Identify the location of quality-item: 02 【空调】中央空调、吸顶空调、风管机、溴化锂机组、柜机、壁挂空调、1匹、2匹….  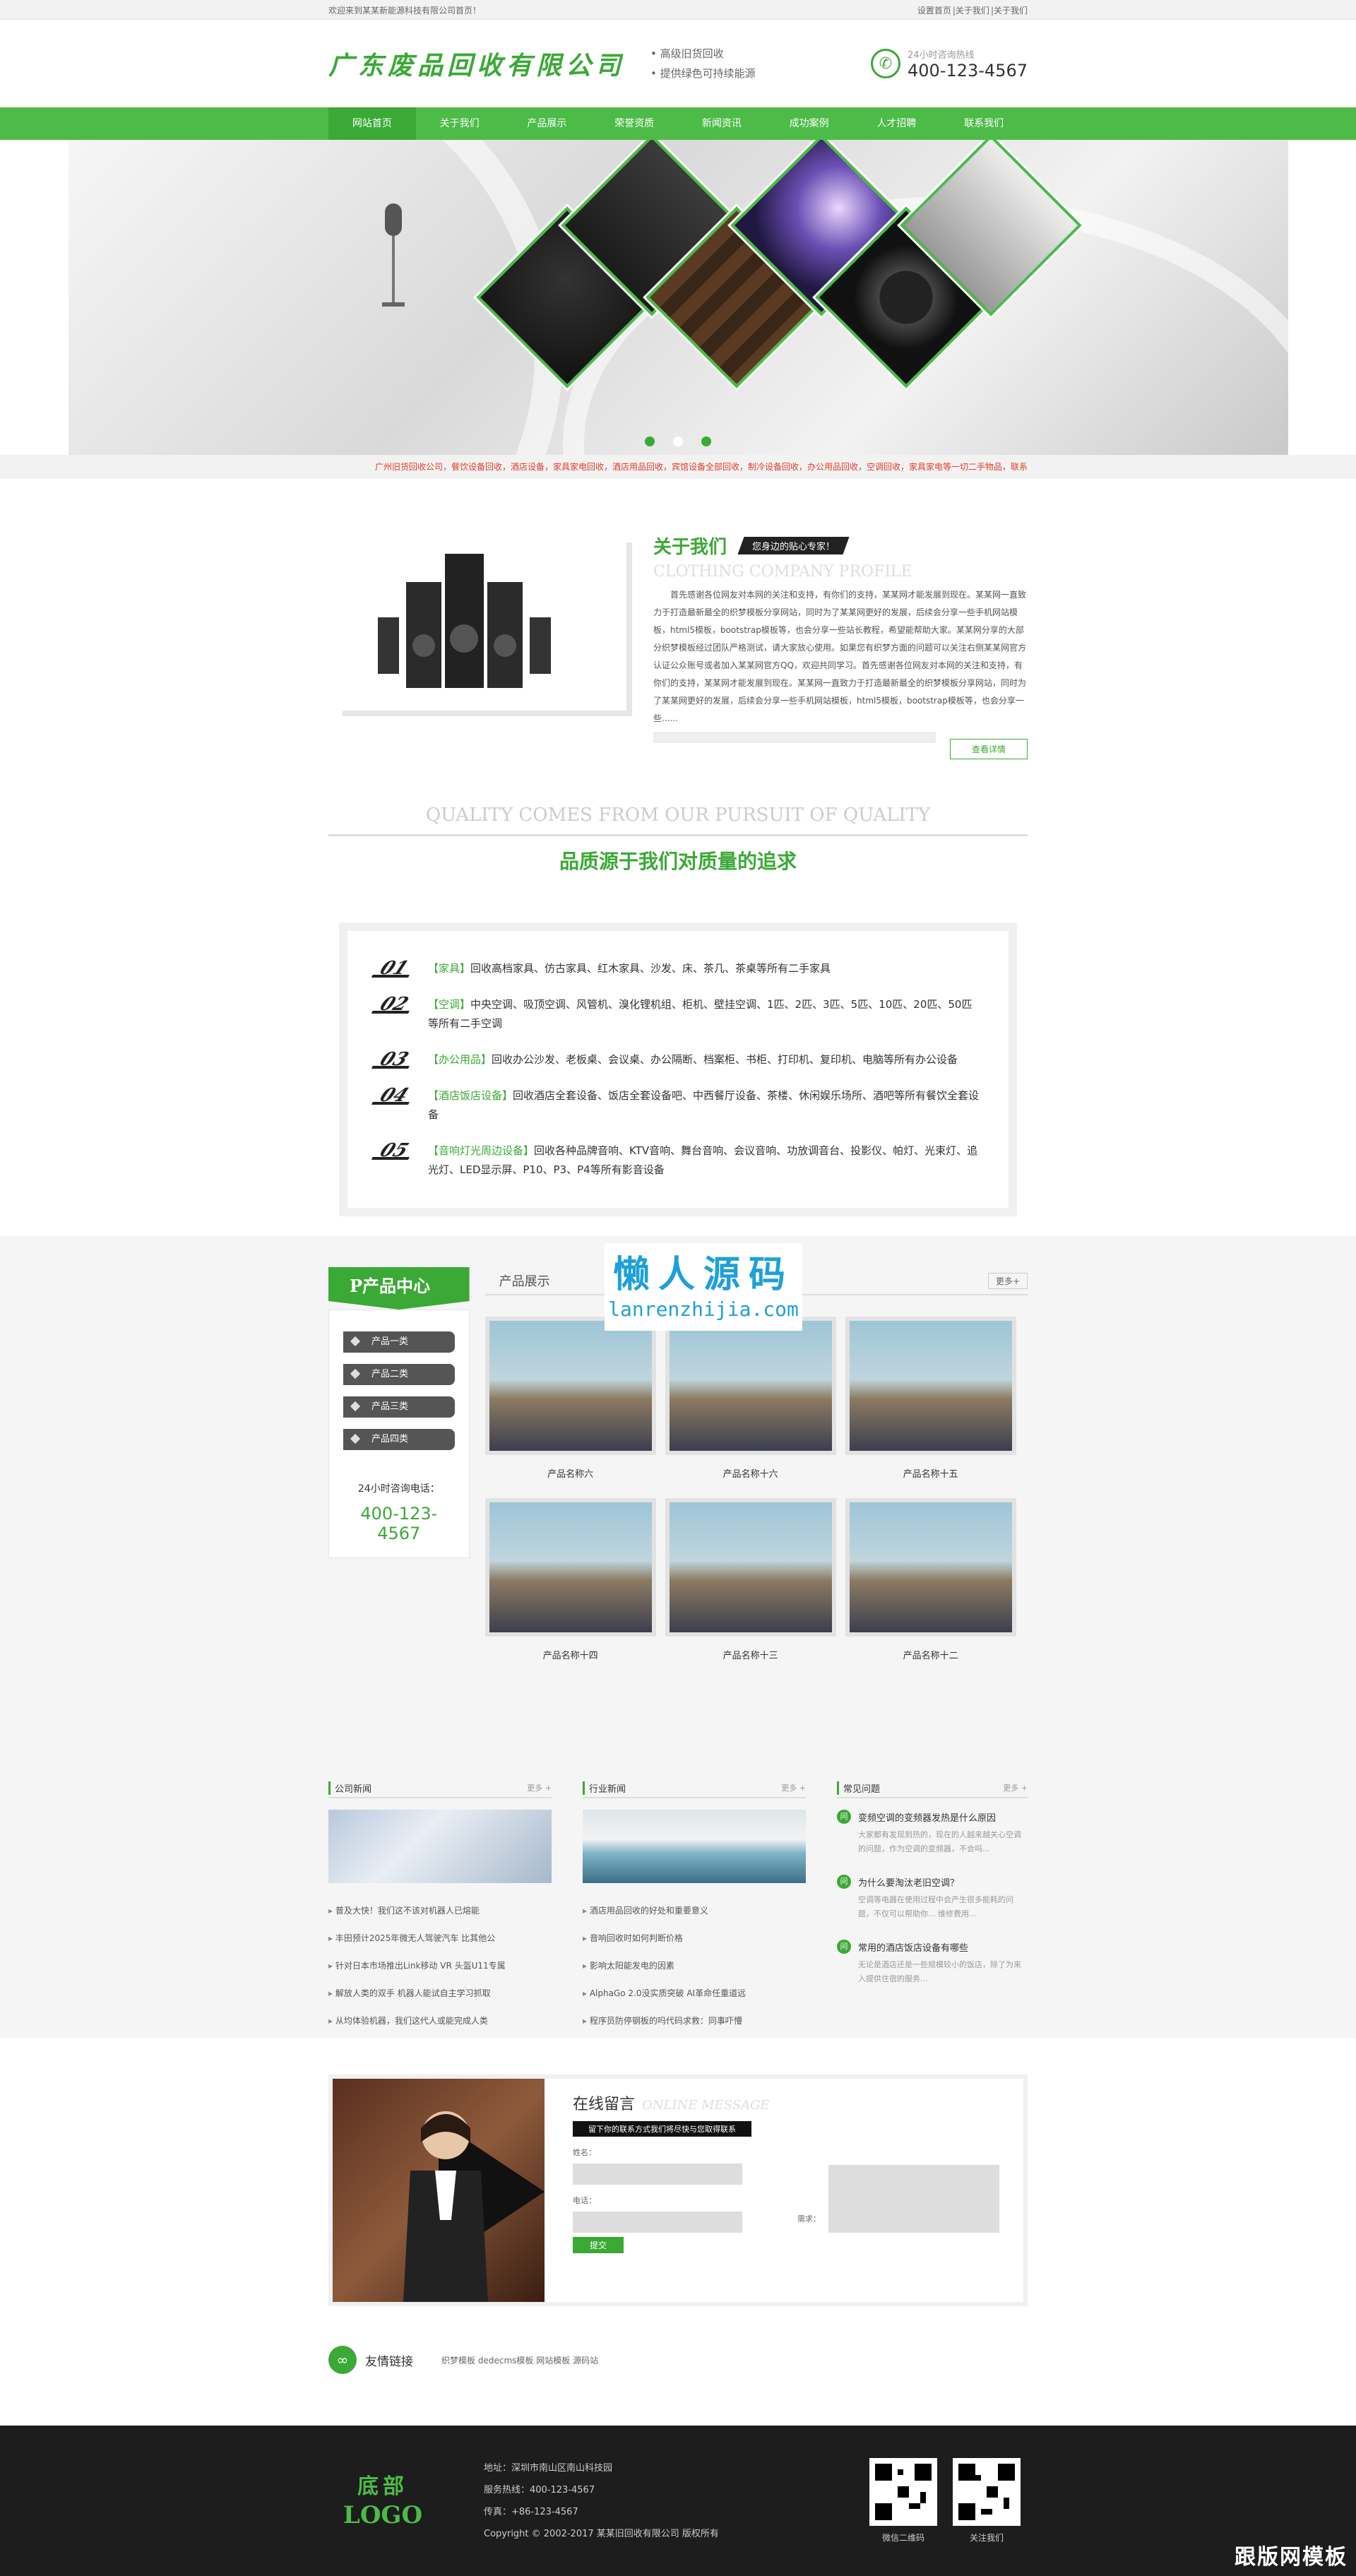
(675, 1013).